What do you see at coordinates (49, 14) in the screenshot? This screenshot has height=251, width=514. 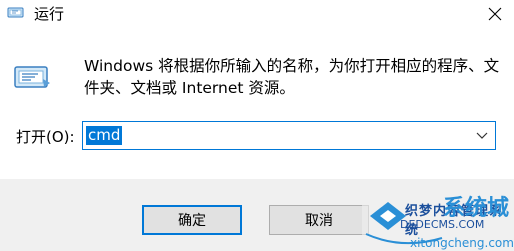 I see `window-title: 运行` at bounding box center [49, 14].